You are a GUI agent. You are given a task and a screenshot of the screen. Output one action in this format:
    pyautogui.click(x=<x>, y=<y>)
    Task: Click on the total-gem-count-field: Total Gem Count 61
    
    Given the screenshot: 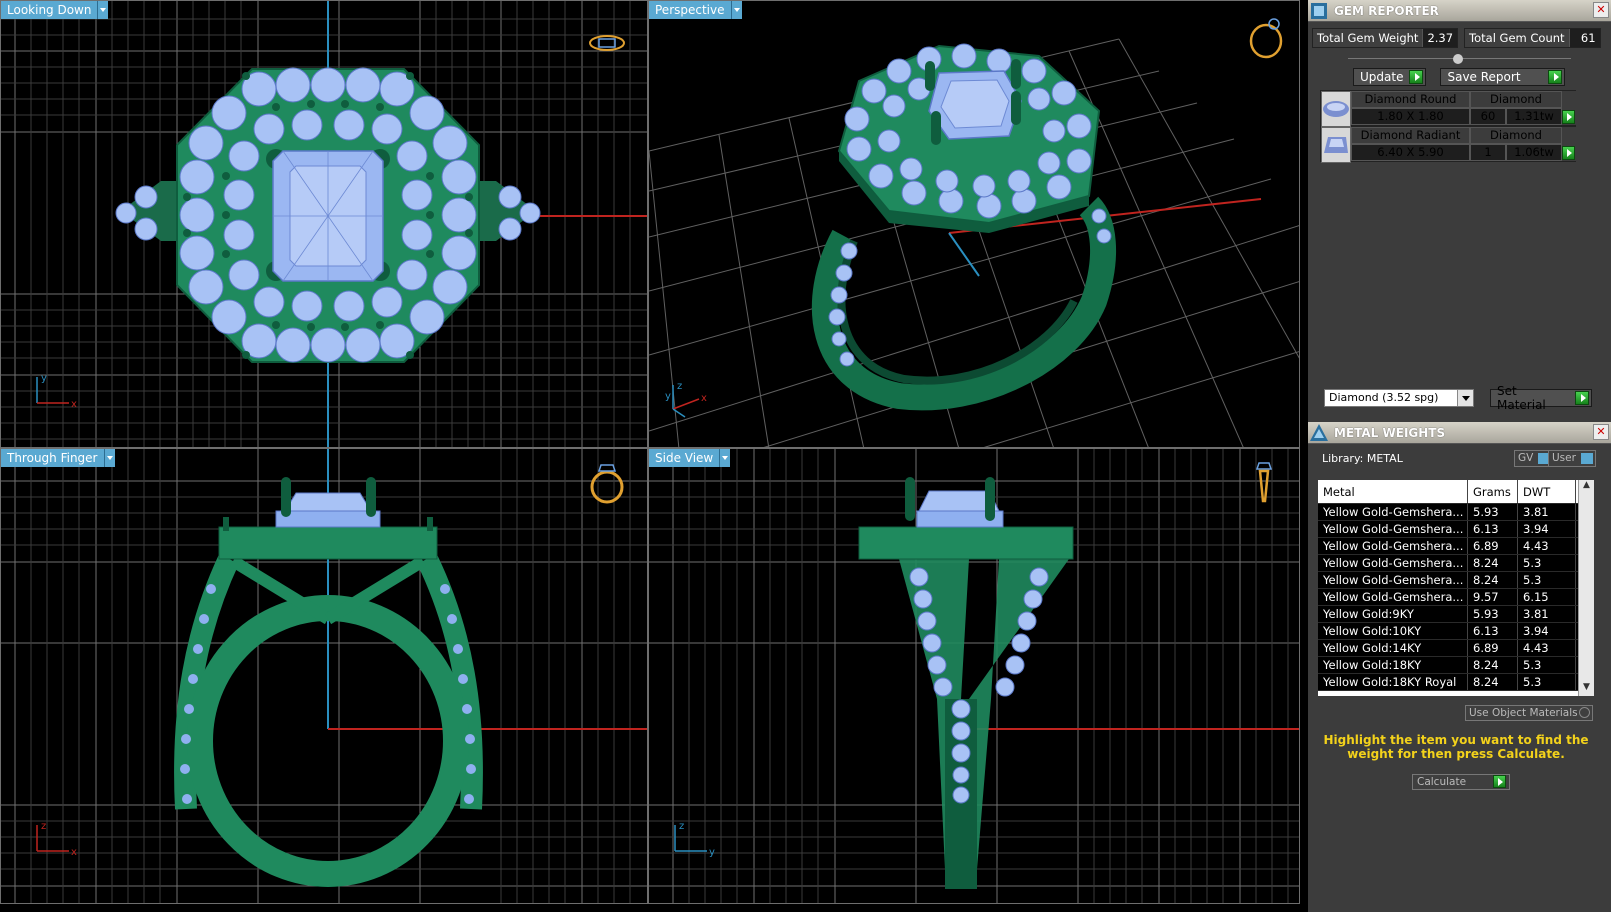 What is the action you would take?
    pyautogui.click(x=1532, y=38)
    